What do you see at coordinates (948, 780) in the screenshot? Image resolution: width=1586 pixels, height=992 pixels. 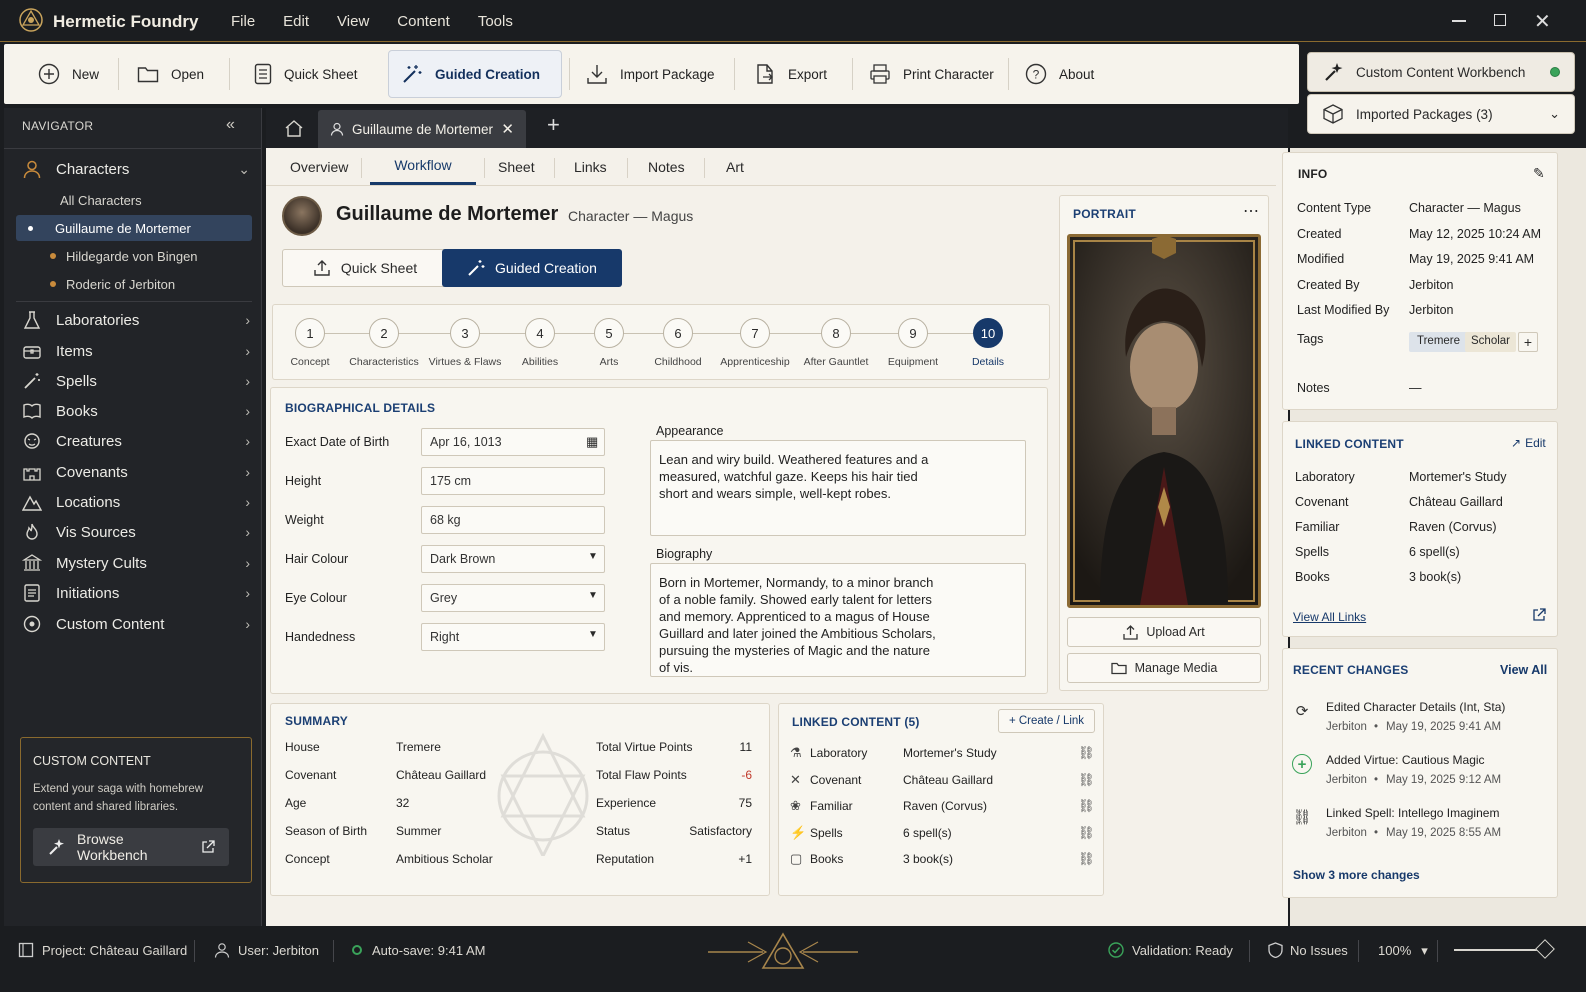 I see `linked-value: Château Gaillard` at bounding box center [948, 780].